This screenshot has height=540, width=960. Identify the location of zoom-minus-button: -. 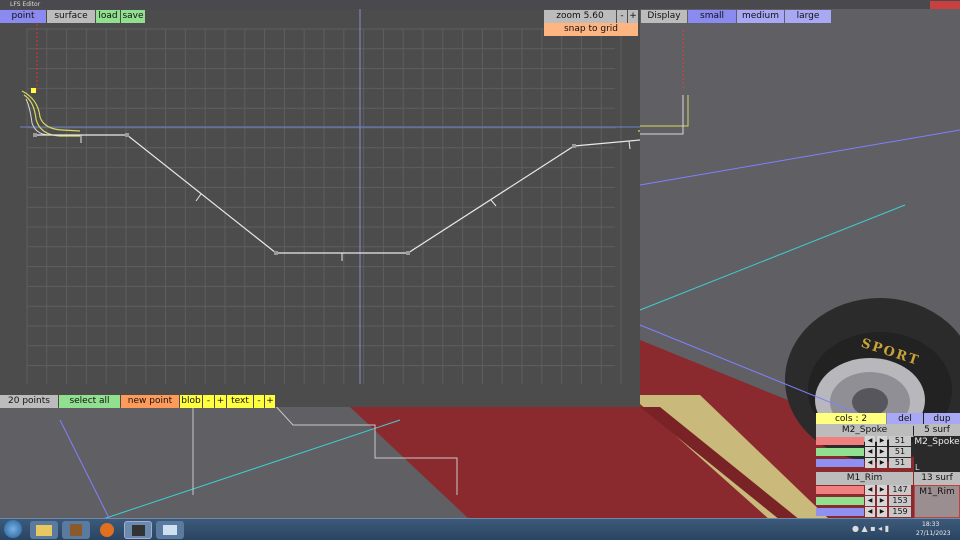
(622, 16).